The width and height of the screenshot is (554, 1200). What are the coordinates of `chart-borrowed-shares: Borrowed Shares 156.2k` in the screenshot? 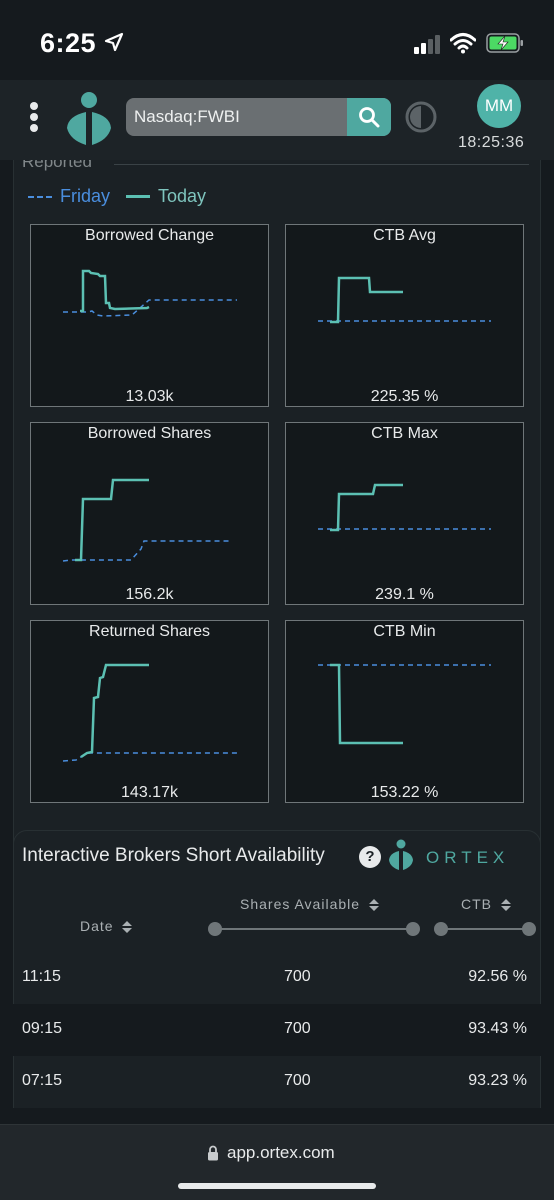 It's located at (149, 513).